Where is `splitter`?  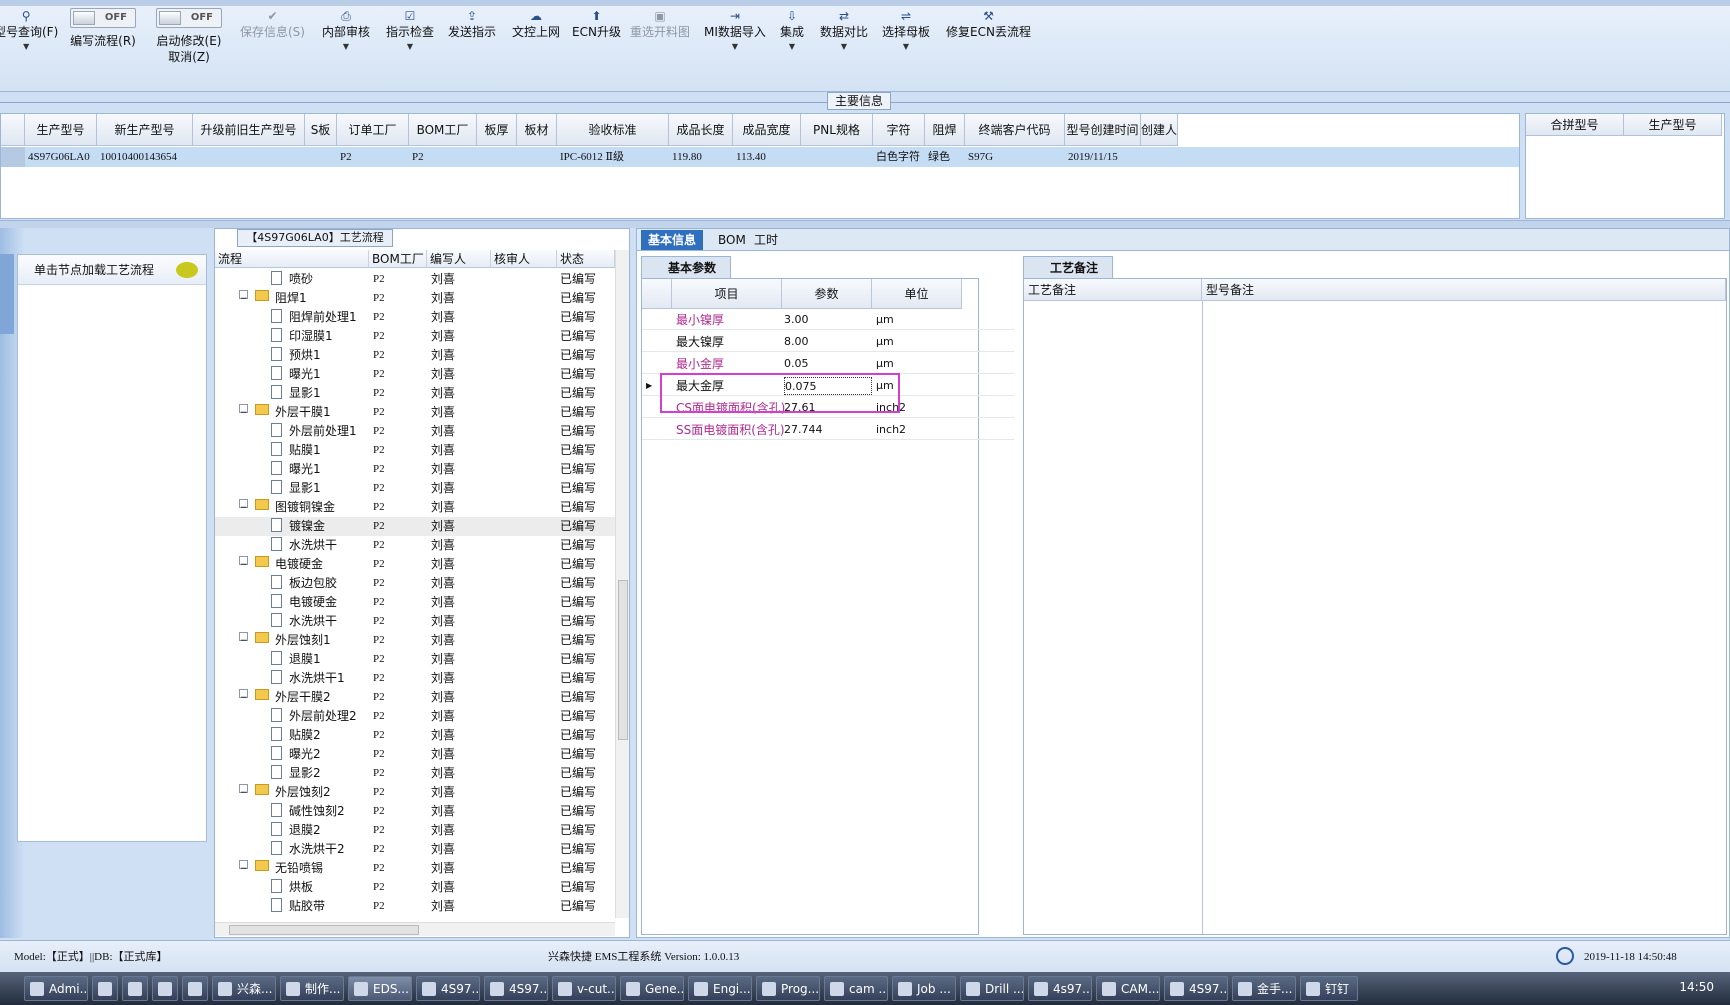
splitter is located at coordinates (865, 224).